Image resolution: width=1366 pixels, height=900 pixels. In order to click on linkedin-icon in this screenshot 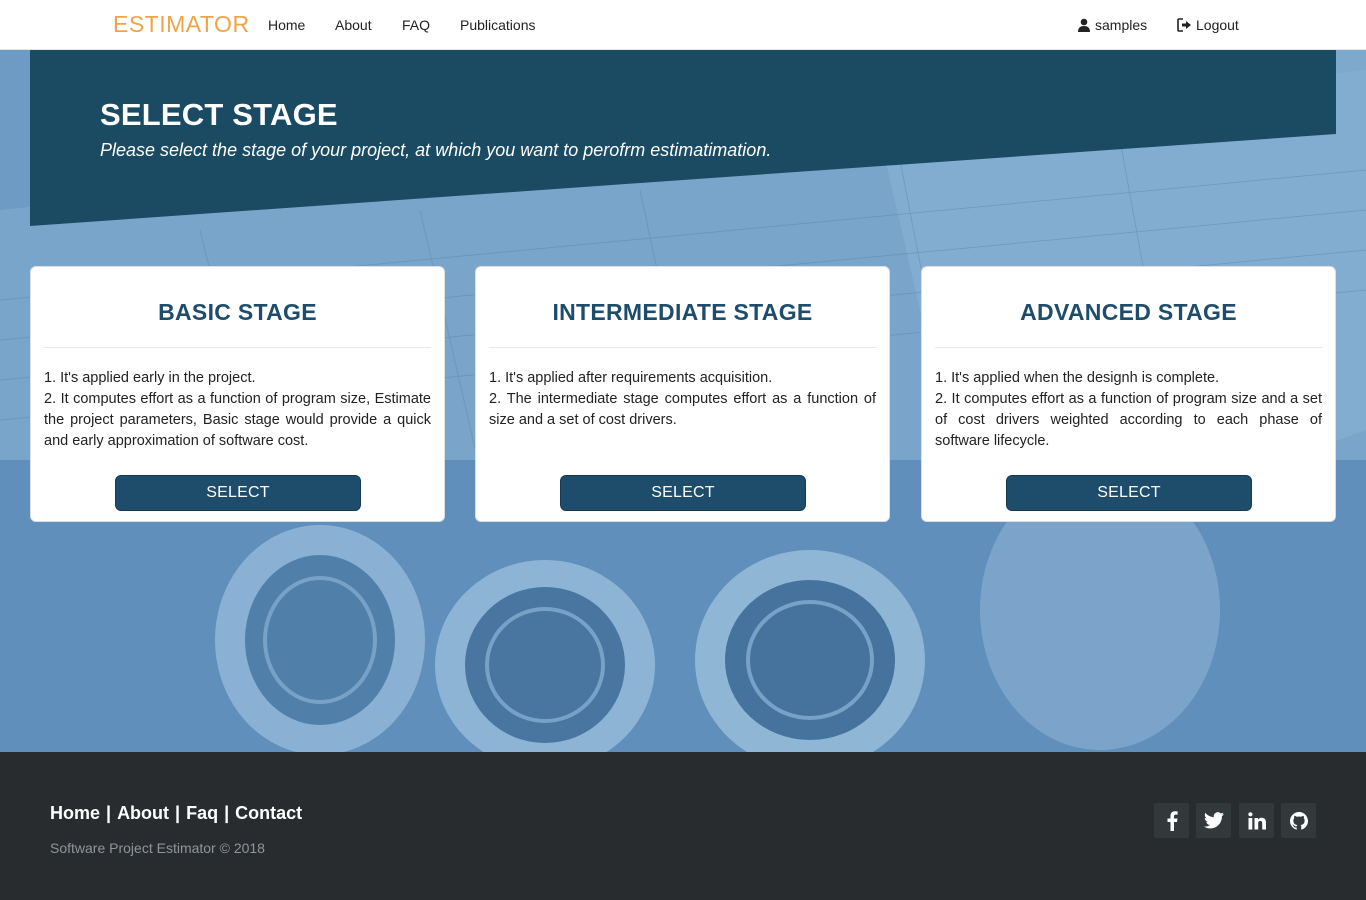, I will do `click(1256, 820)`.